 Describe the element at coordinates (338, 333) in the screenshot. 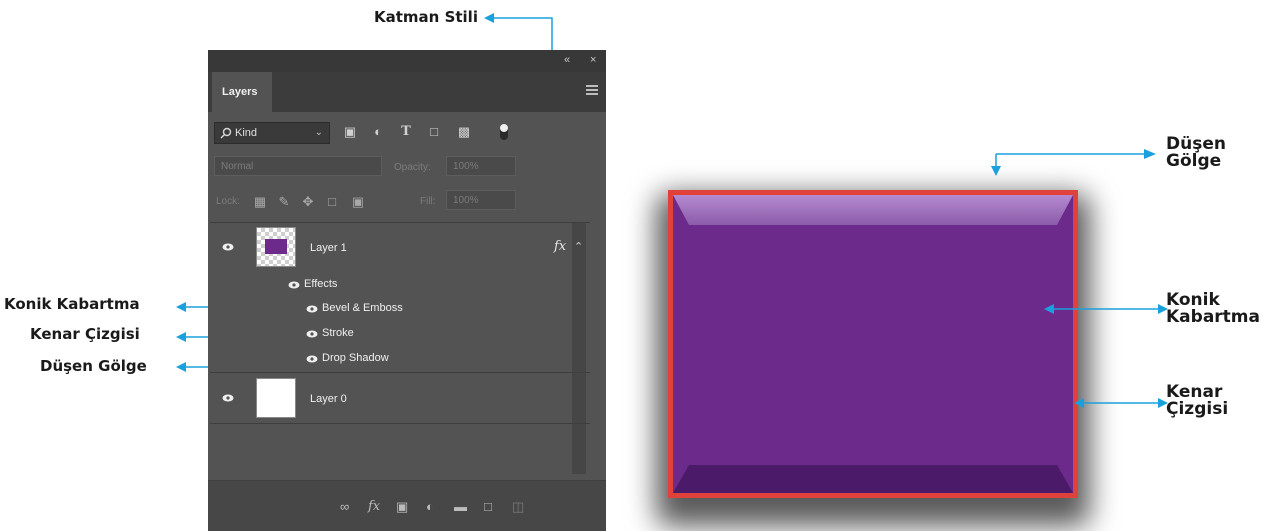

I see `effect-label-stroke: Stroke` at that location.